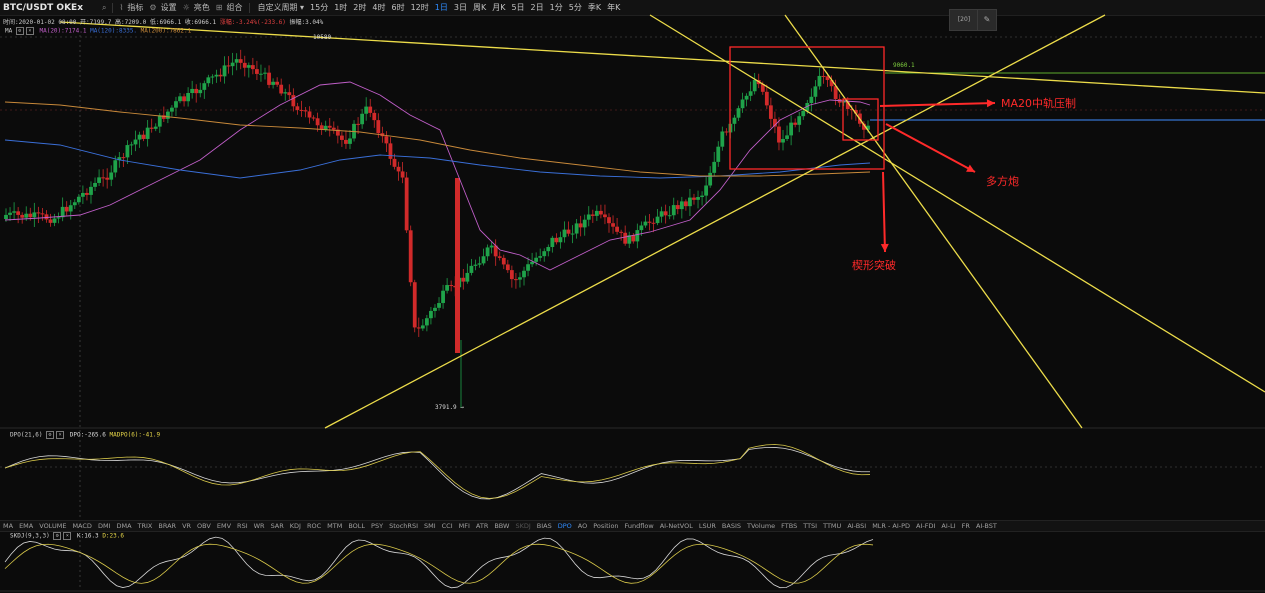 The width and height of the screenshot is (1265, 593). Describe the element at coordinates (565, 526) in the screenshot. I see `indicator-tab: DPO` at that location.